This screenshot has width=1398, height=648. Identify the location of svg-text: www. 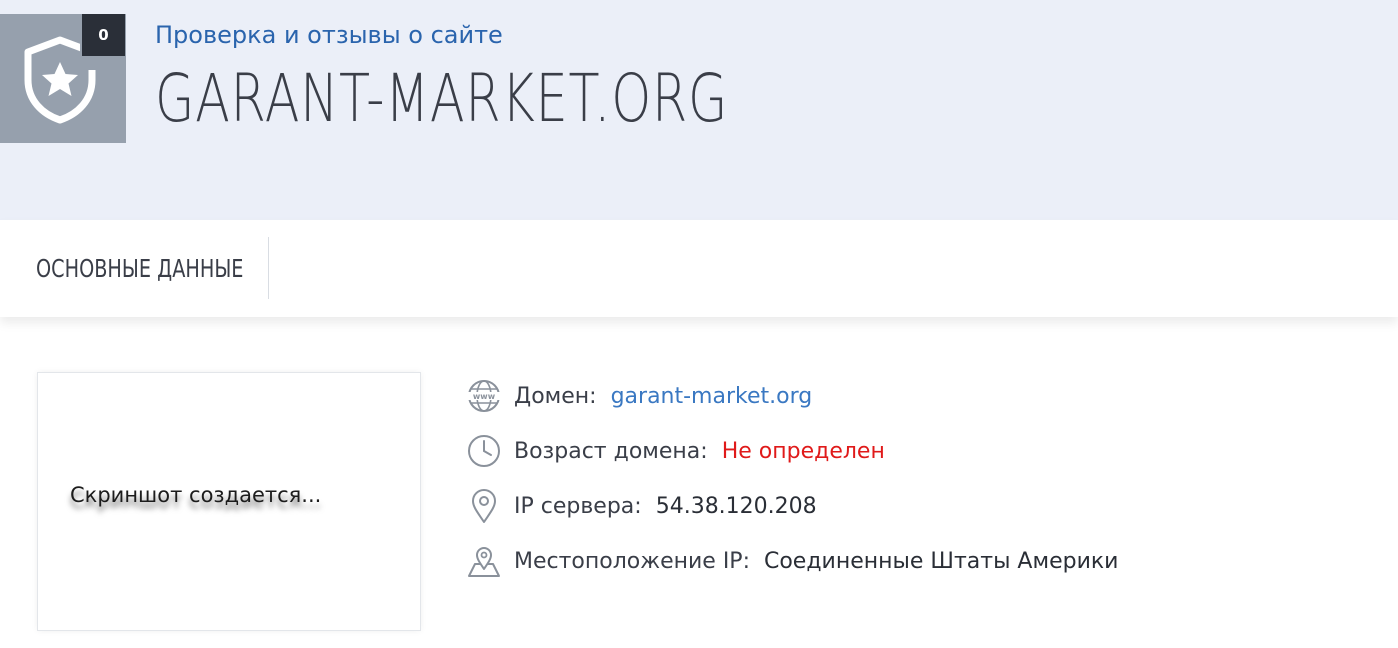
(484, 396).